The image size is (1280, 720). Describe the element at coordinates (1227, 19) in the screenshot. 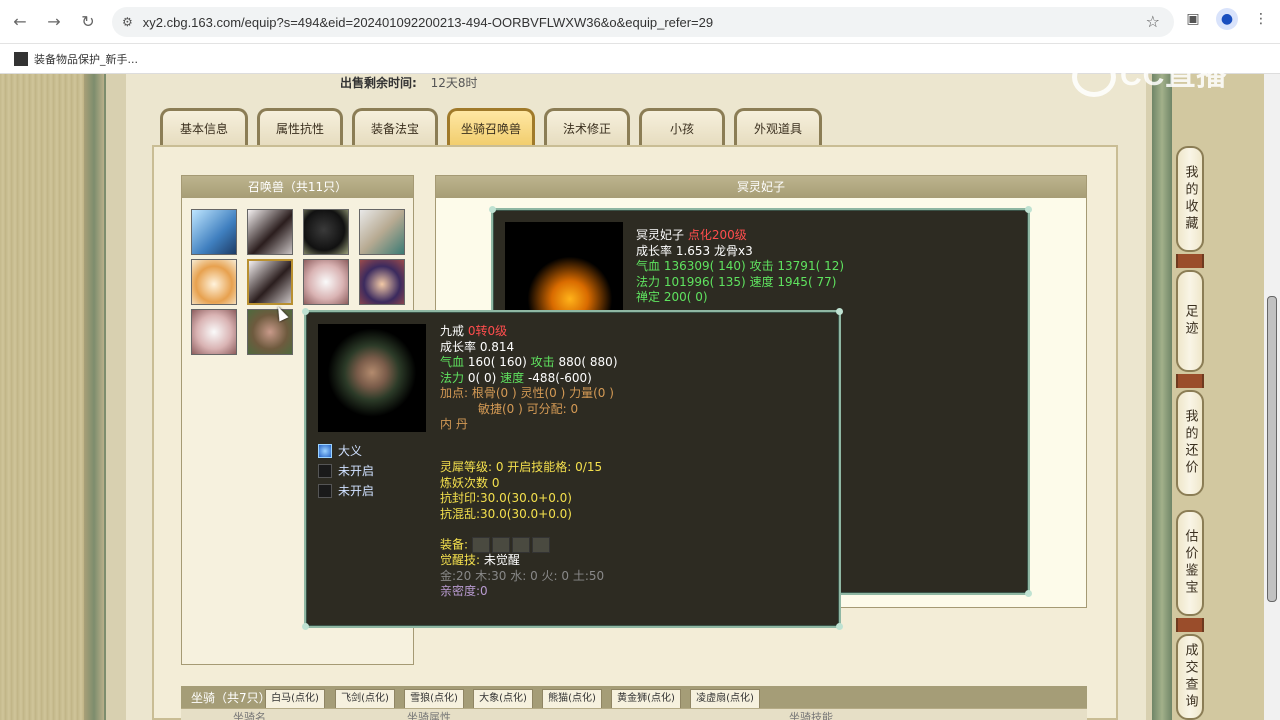

I see `profile-avatar-icon: ●` at that location.